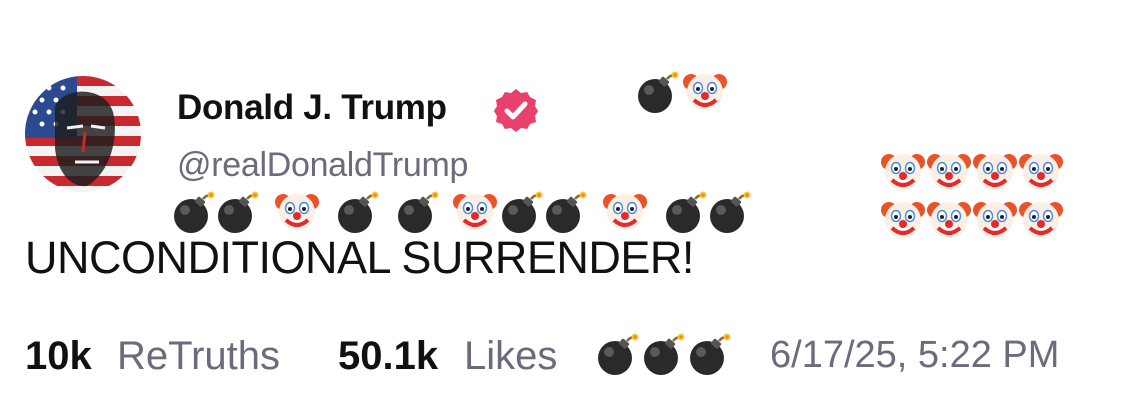 The width and height of the screenshot is (1144, 410). Describe the element at coordinates (516, 110) in the screenshot. I see `verified-badge-icon` at that location.